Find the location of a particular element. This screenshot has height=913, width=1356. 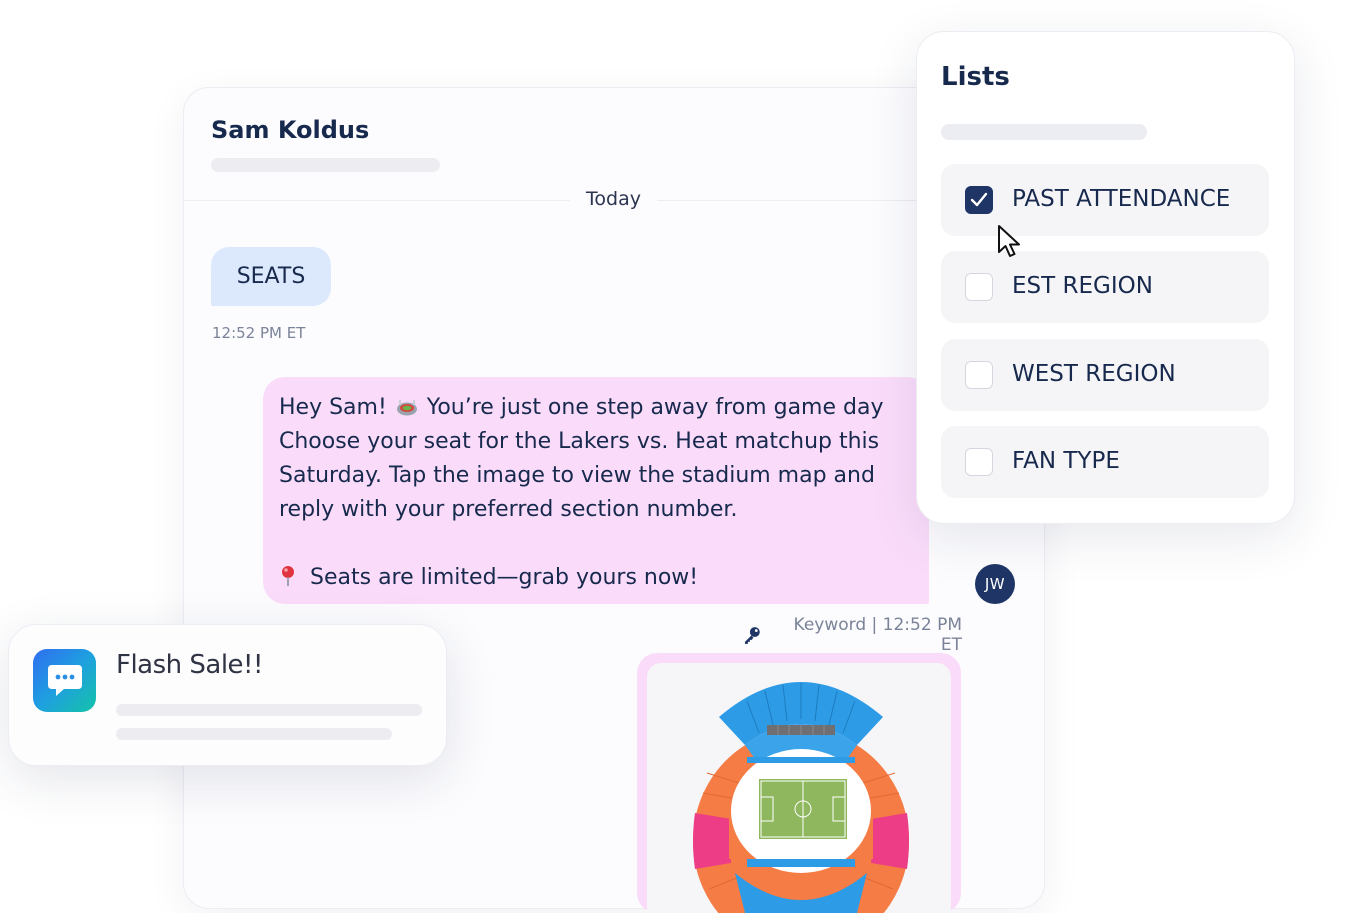

message-meta-text: Keyword | 12:52 PM ET is located at coordinates (877, 635).